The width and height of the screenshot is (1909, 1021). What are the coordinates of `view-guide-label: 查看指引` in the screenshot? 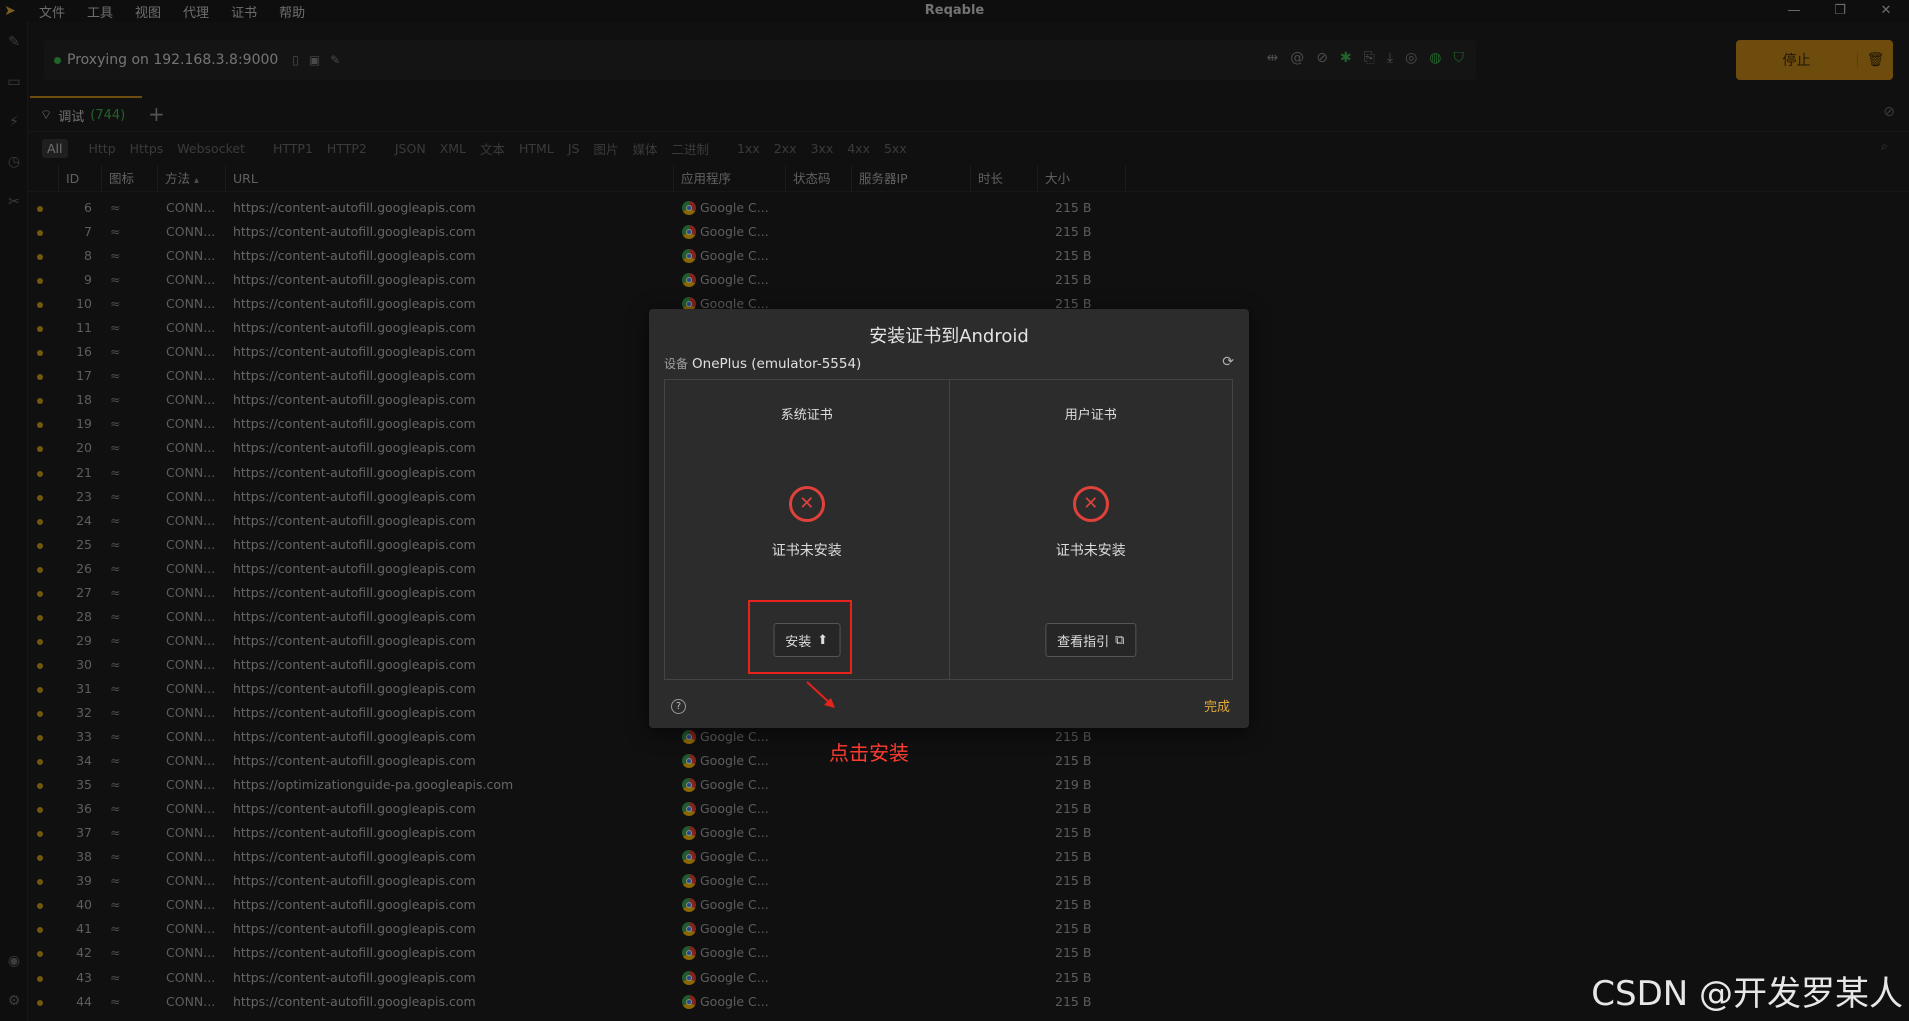 It's located at (1083, 642).